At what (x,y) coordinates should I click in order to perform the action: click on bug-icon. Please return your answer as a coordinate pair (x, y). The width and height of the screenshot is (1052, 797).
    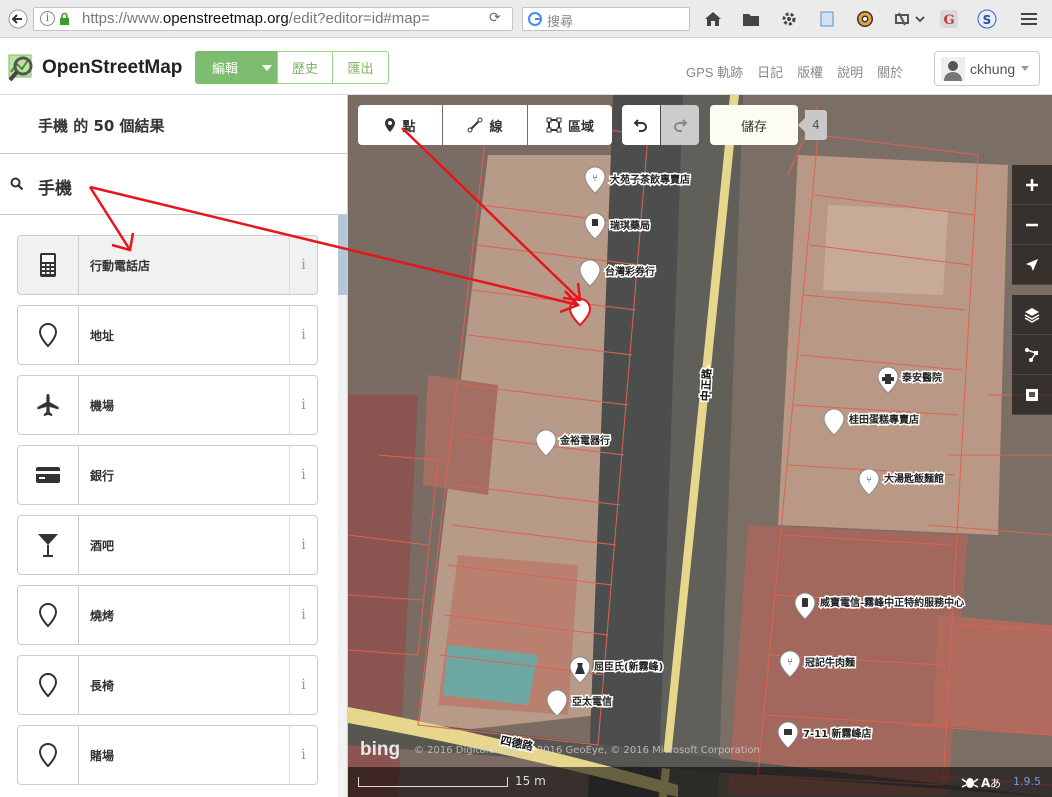
    Looking at the image, I should click on (970, 782).